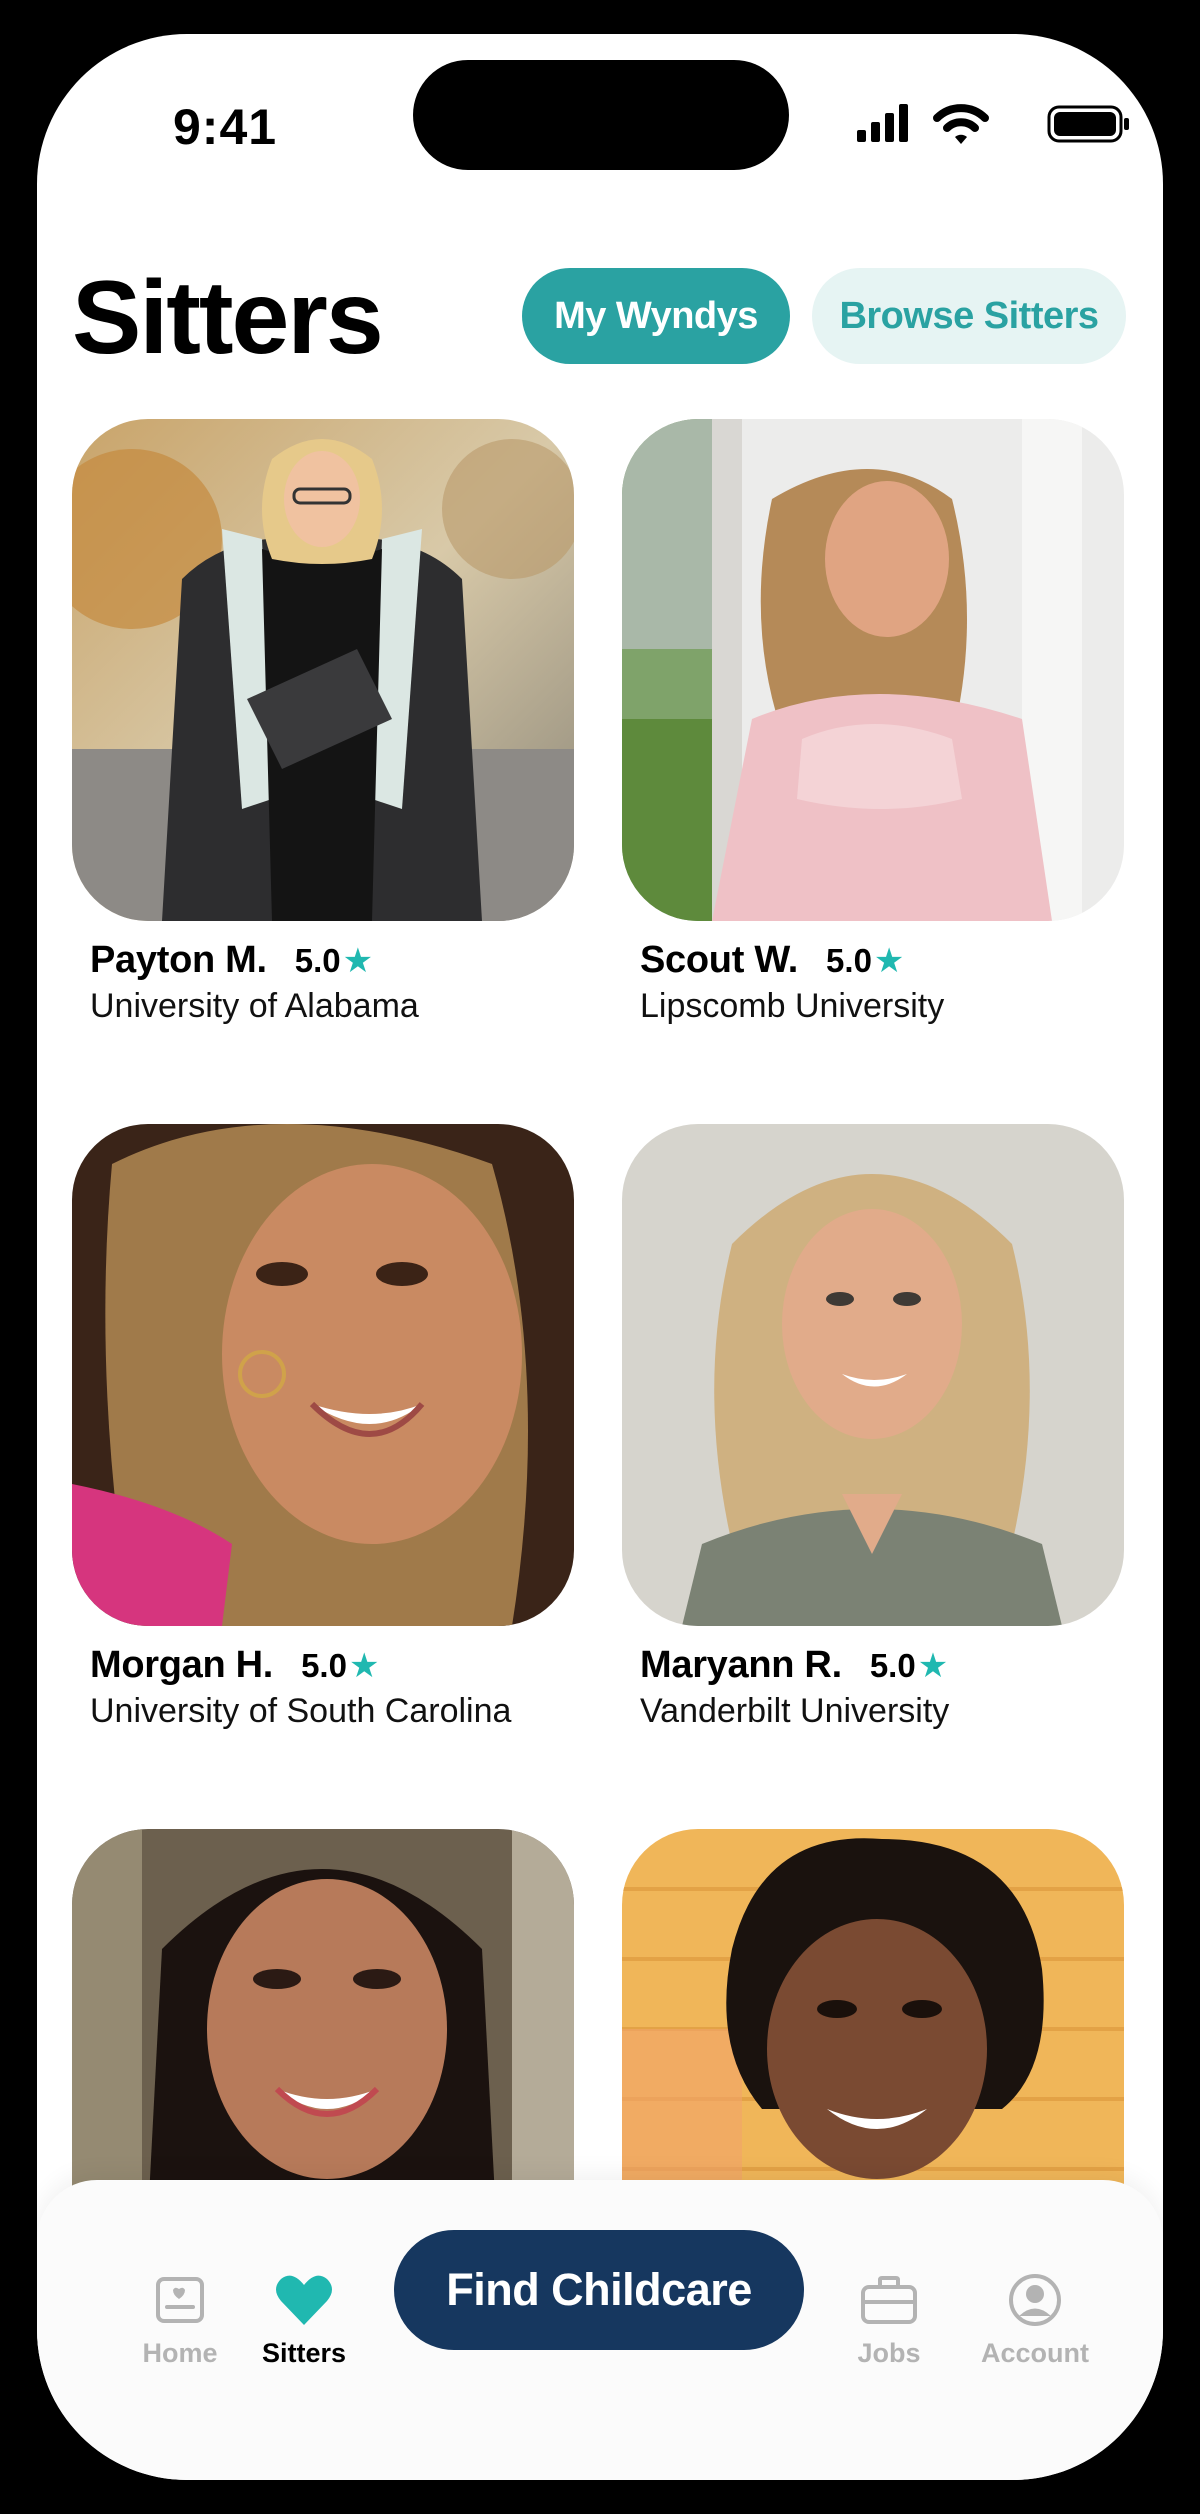  What do you see at coordinates (599, 2290) in the screenshot?
I see `find-childcare-button: Find Childcare` at bounding box center [599, 2290].